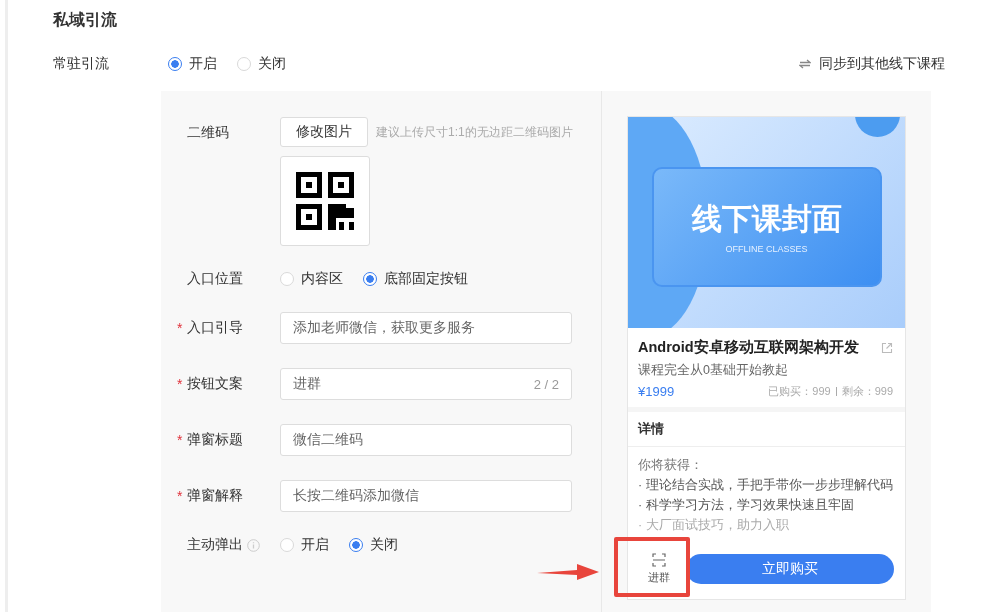 The width and height of the screenshot is (1008, 612). Describe the element at coordinates (671, 465) in the screenshot. I see `details-text: 你将获得：` at that location.